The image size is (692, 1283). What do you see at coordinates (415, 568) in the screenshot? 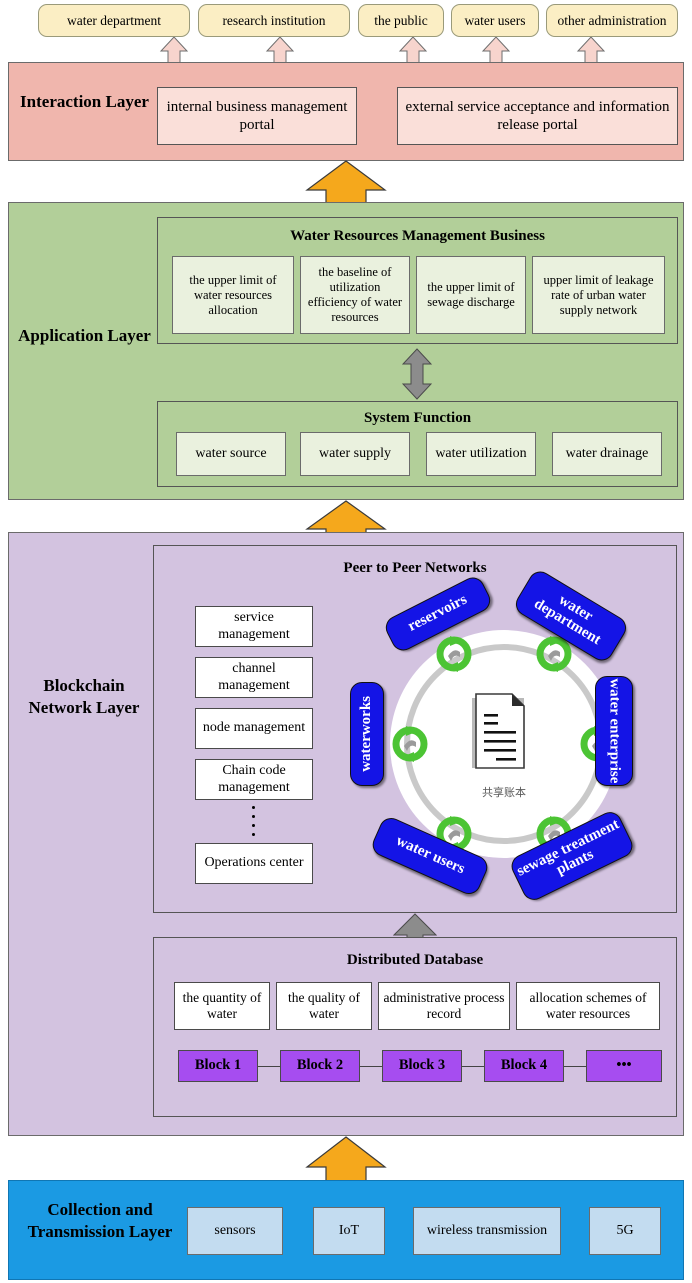
I see `p2p-panel-title: Peer to Peer Networks` at bounding box center [415, 568].